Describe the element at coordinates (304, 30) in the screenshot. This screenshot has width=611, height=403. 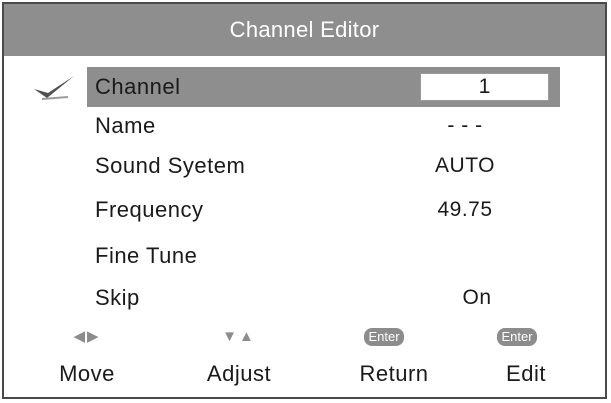
I see `menu-title: Channel Editor` at that location.